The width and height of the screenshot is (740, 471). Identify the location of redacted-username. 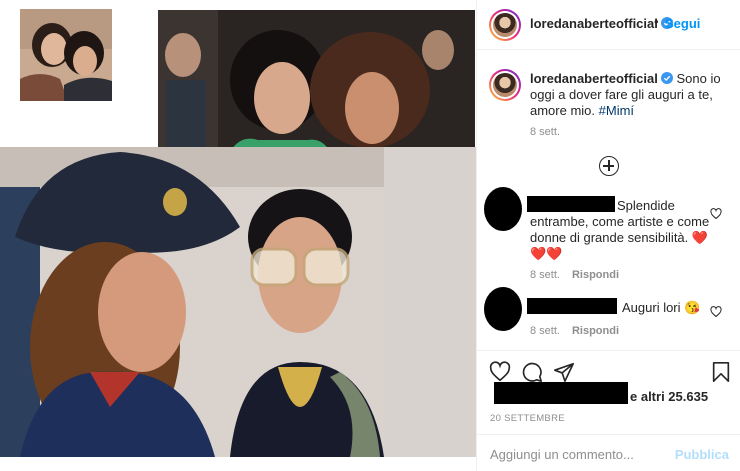
(572, 306).